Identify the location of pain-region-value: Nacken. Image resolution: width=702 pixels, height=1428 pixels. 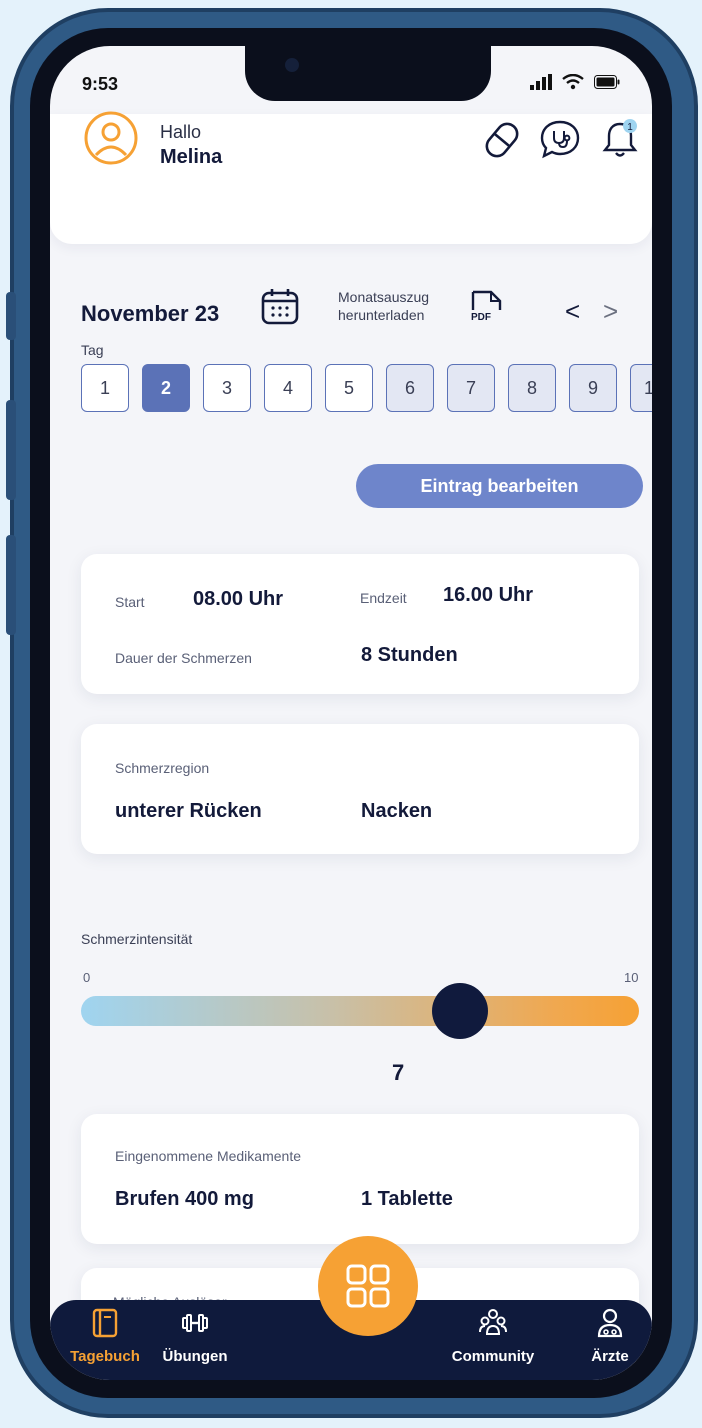
(397, 811).